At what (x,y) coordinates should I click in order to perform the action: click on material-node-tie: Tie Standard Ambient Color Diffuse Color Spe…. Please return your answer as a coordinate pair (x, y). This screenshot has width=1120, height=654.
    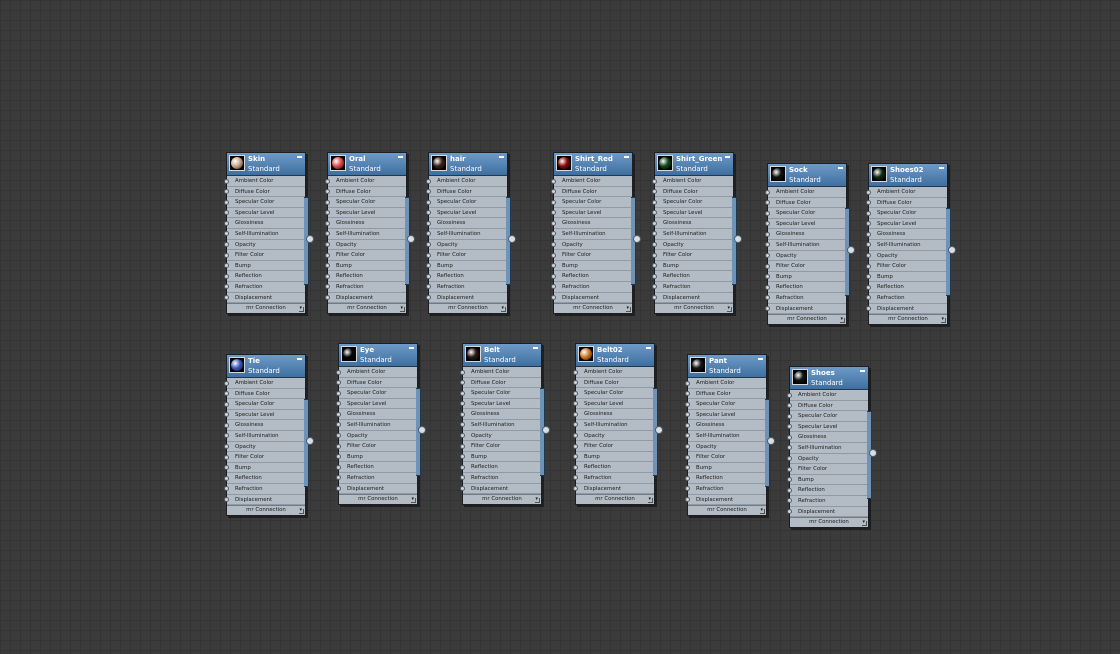
    Looking at the image, I should click on (269, 435).